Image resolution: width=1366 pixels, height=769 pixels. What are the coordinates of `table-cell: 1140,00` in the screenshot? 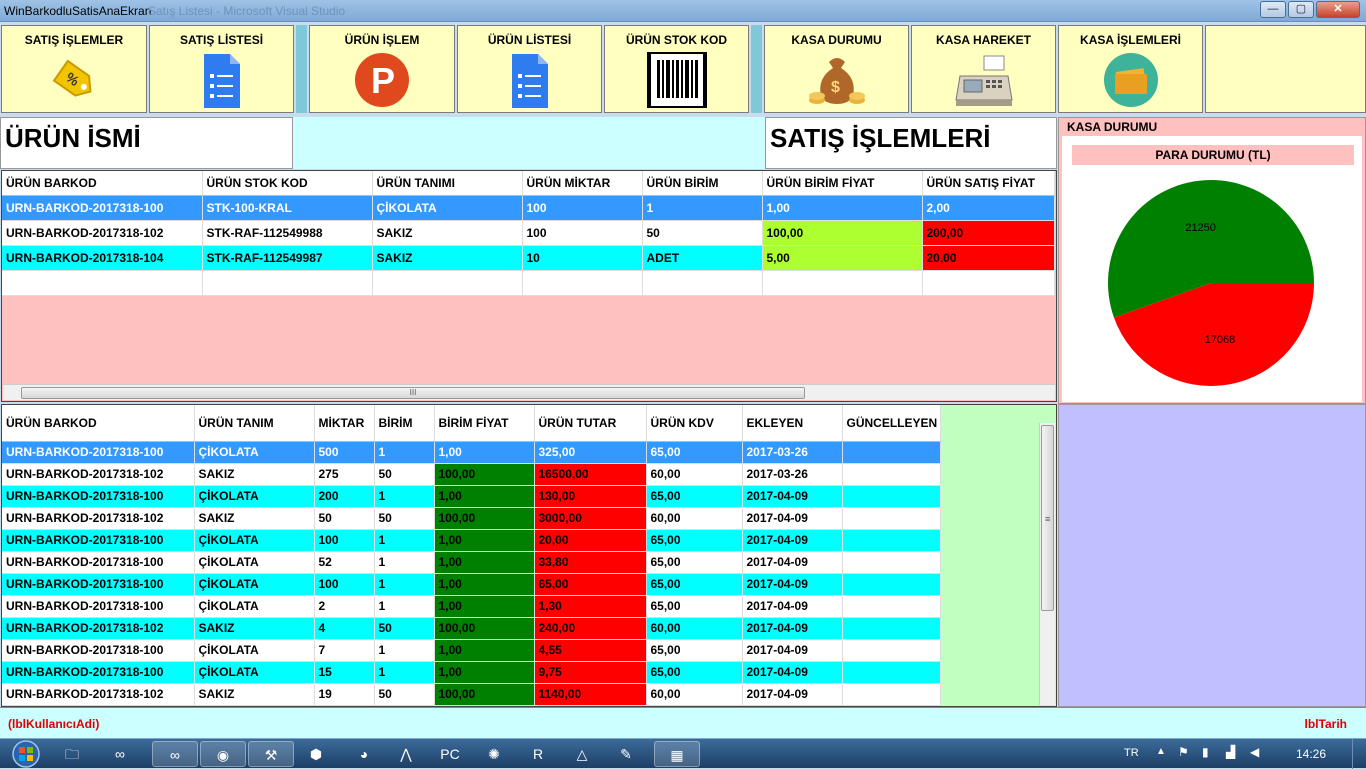 It's located at (590, 694).